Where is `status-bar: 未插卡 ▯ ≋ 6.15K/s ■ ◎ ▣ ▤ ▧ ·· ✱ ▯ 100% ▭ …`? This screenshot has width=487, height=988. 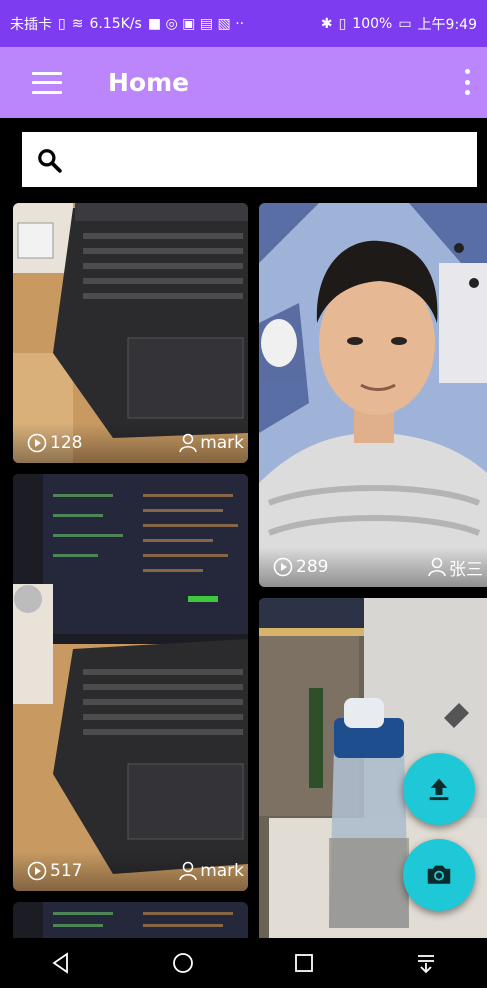
status-bar: 未插卡 ▯ ≋ 6.15K/s ■ ◎ ▣ ▤ ▧ ·· ✱ ▯ 100% ▭ … is located at coordinates (243, 23).